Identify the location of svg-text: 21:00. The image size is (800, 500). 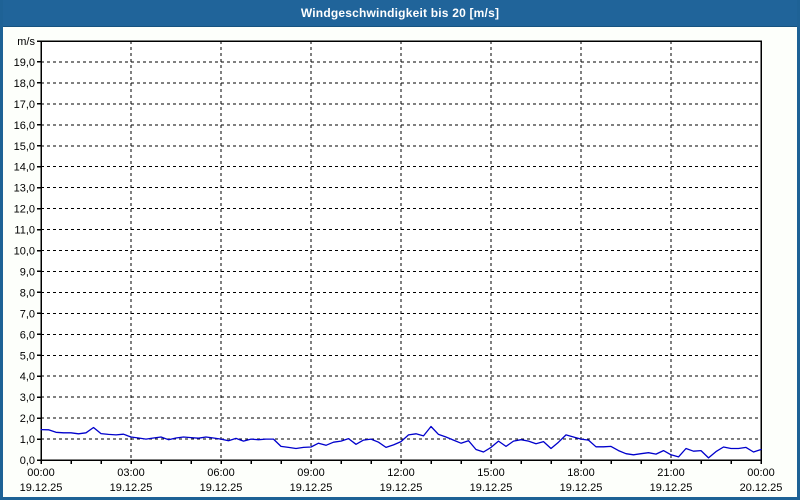
(671, 473).